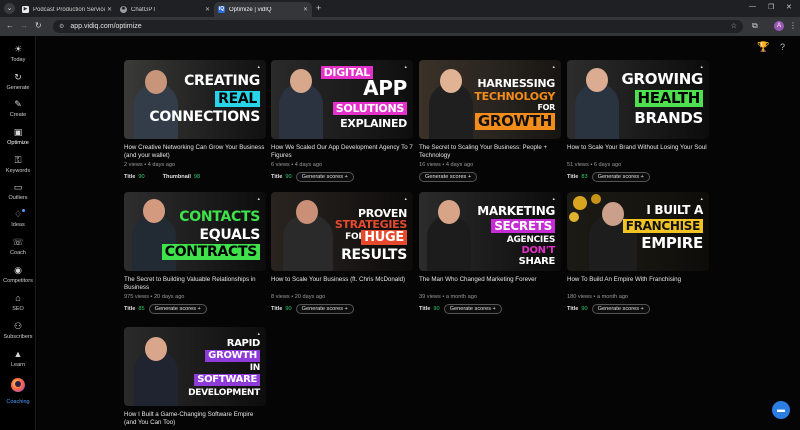  I want to click on thumb-text: CONTACTS, so click(219, 217).